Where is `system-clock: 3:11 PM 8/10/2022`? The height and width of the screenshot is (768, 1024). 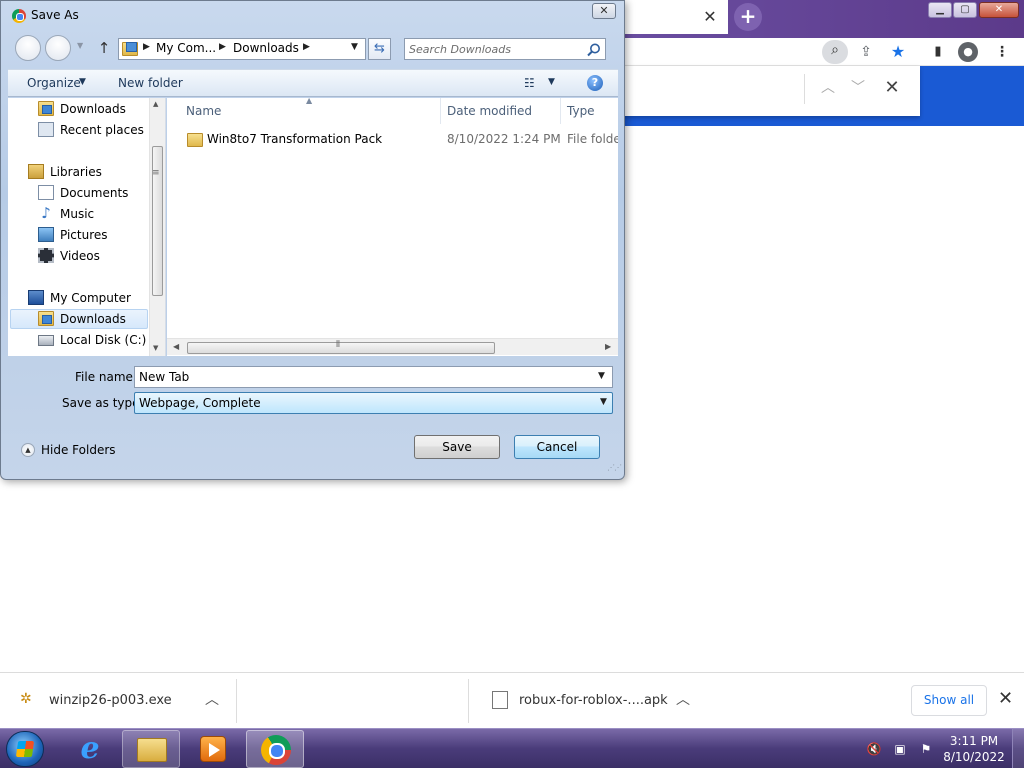 system-clock: 3:11 PM 8/10/2022 is located at coordinates (974, 749).